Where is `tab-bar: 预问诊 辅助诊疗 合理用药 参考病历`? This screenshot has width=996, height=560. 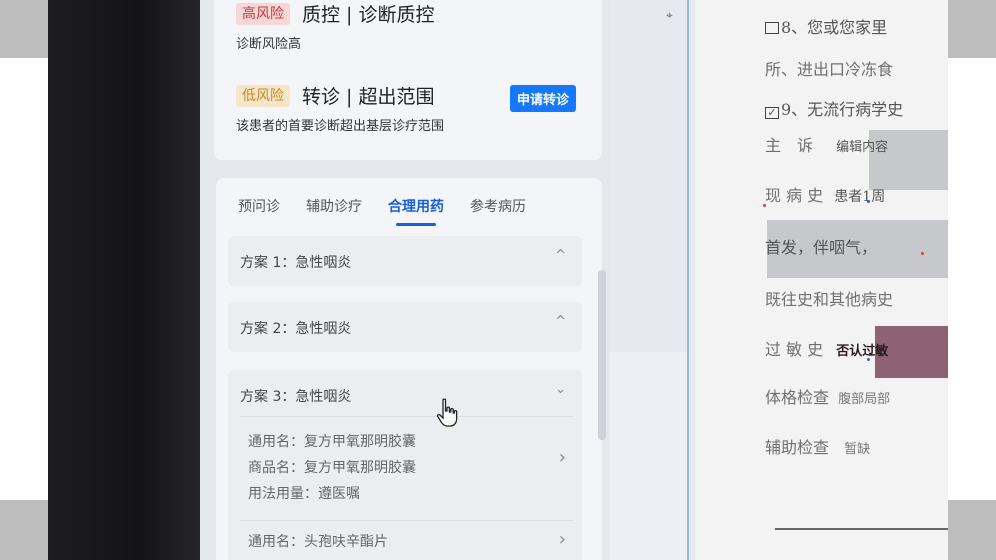 tab-bar: 预问诊 辅助诊疗 合理用药 参考病历 is located at coordinates (395, 211).